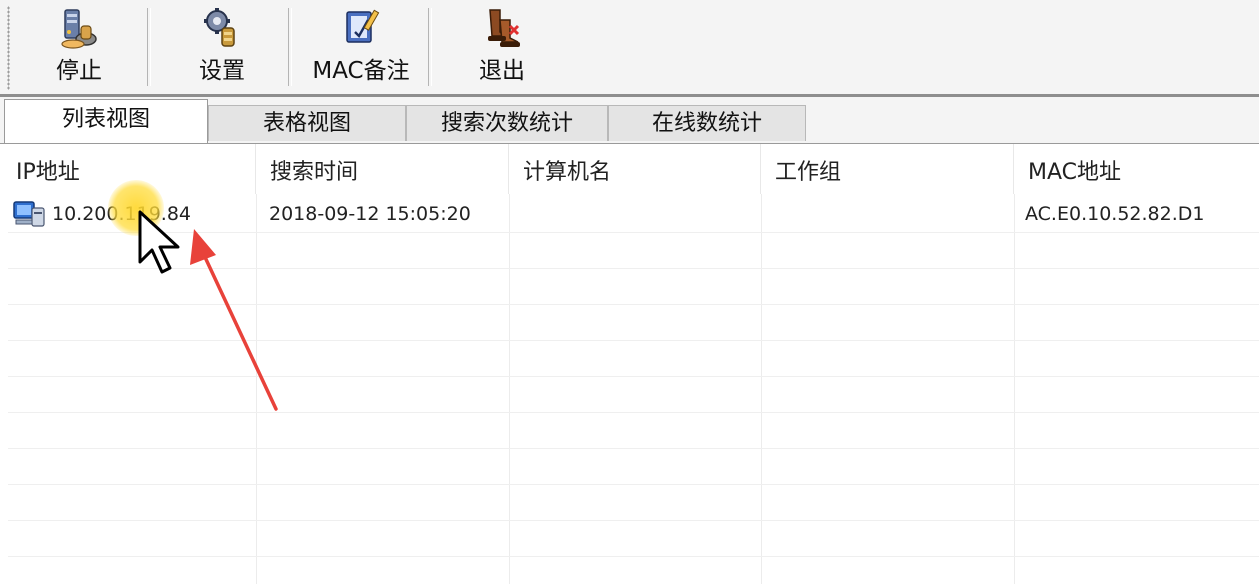 This screenshot has height=584, width=1259. Describe the element at coordinates (363, 26) in the screenshot. I see `mac-note-icon` at that location.